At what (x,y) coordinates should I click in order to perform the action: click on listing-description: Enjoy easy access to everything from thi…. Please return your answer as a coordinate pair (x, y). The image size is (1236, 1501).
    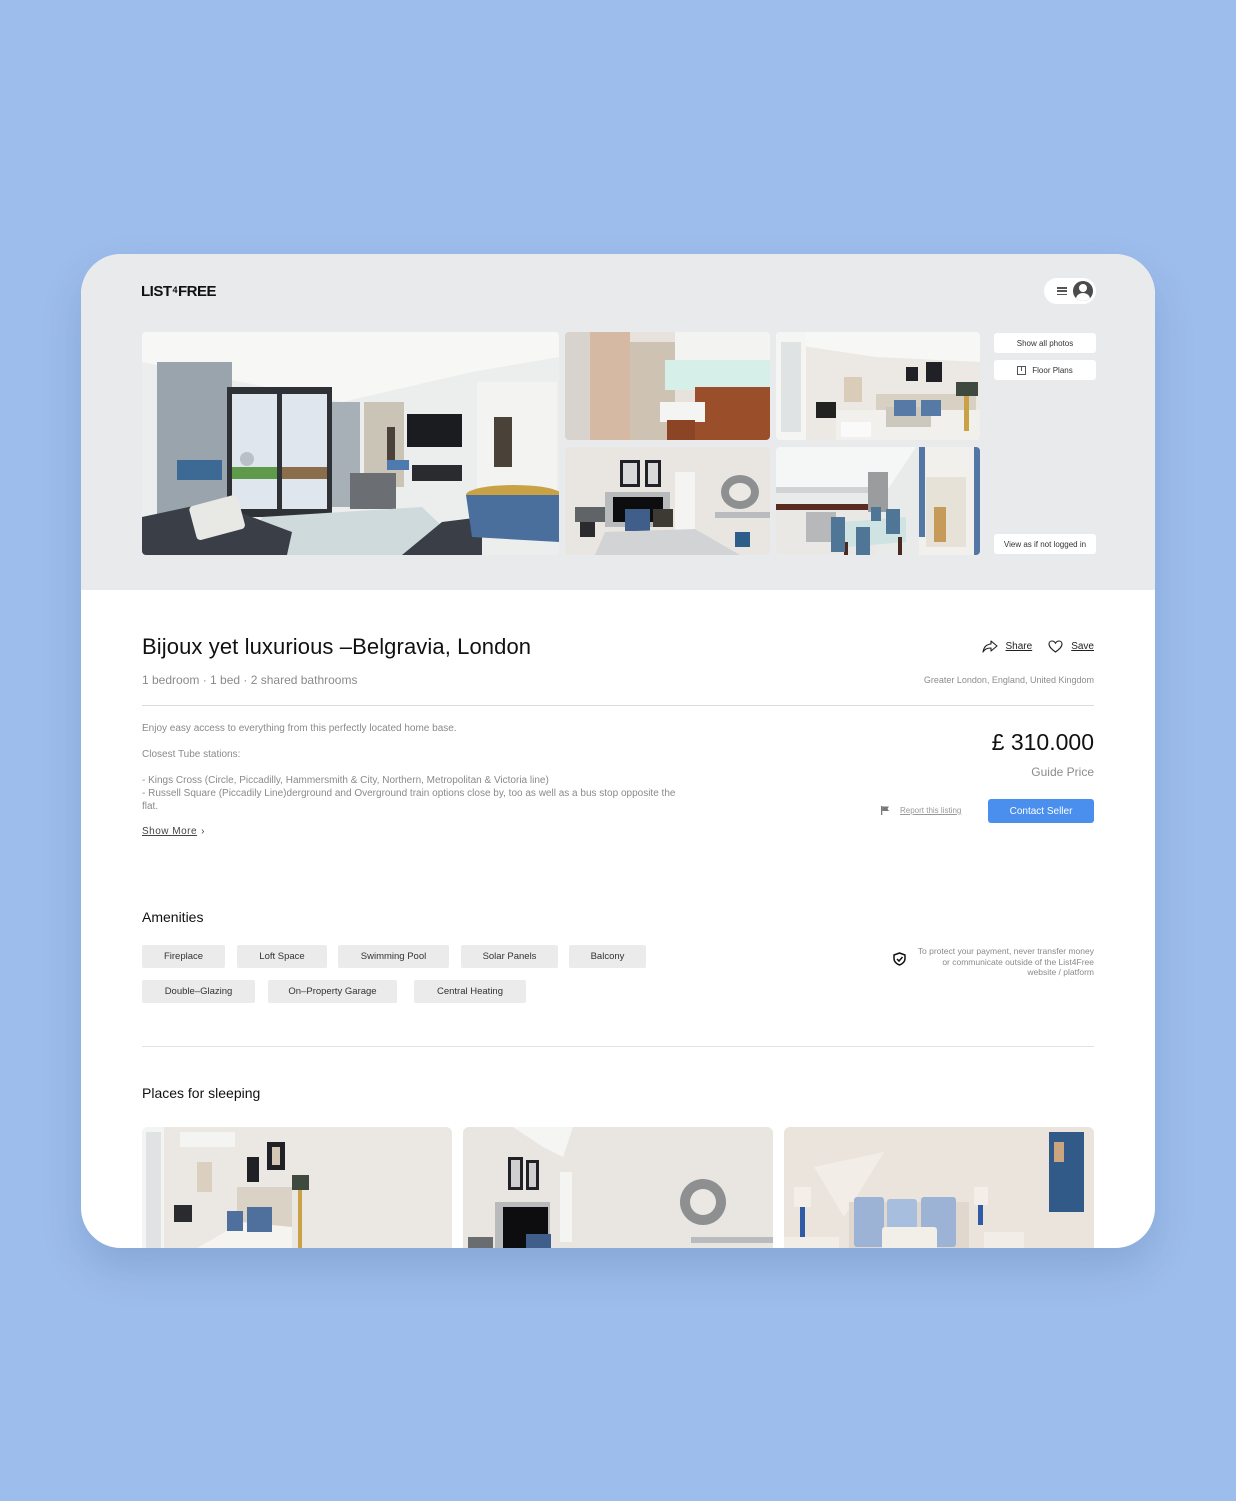
    Looking at the image, I should click on (412, 767).